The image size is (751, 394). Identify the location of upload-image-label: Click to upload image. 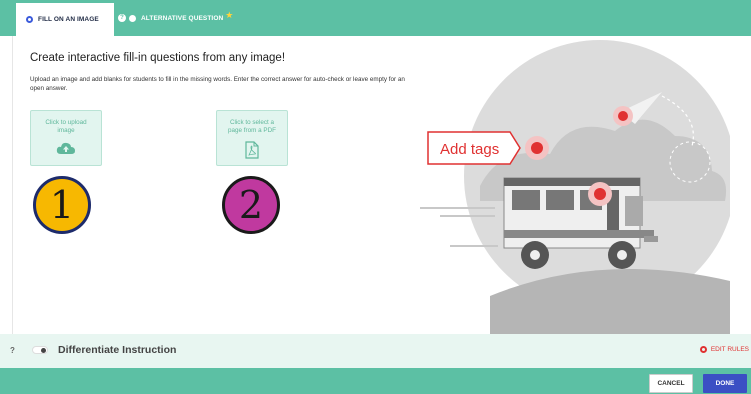
(66, 126).